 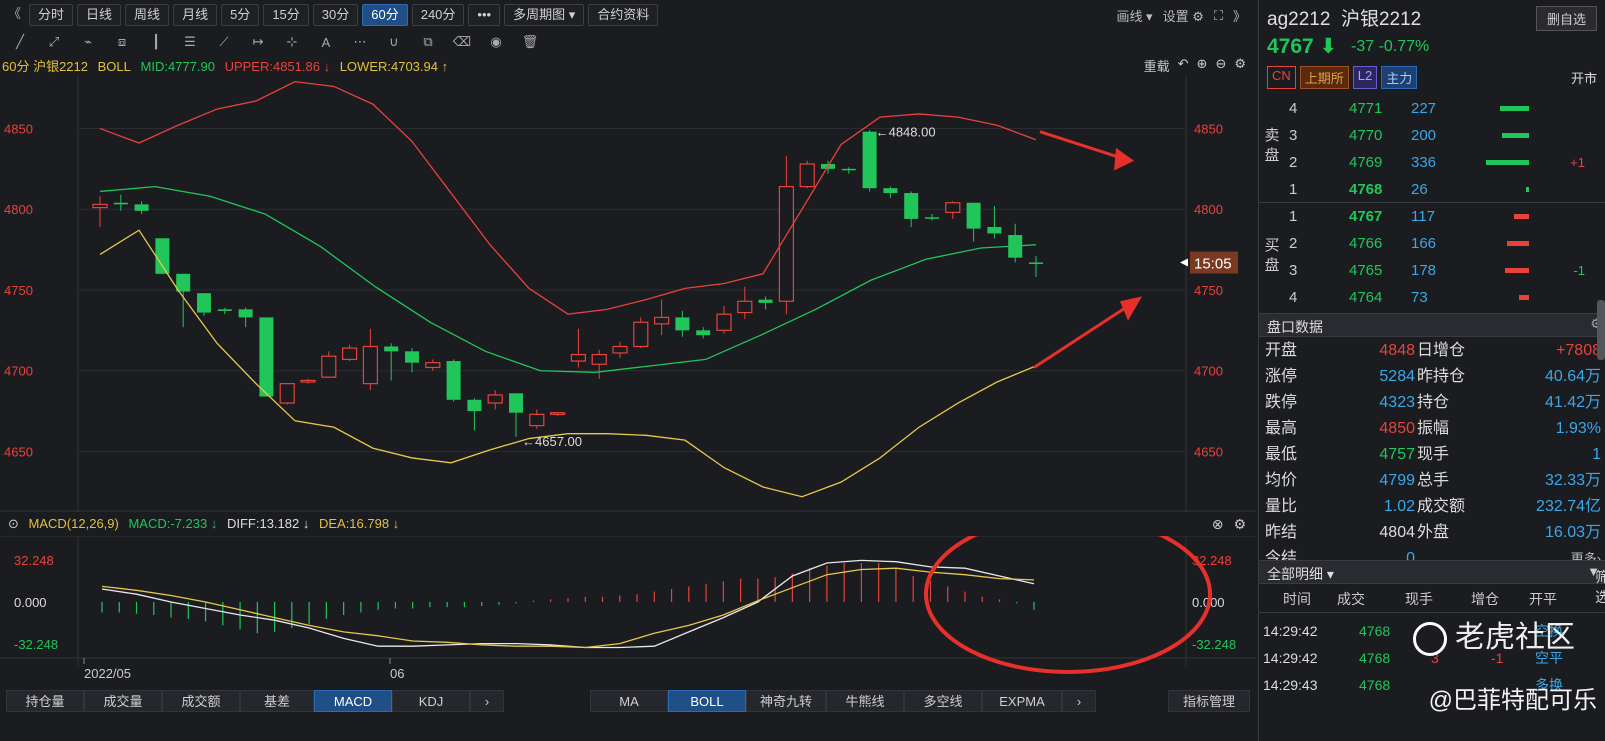 What do you see at coordinates (1442, 190) in the screenshot?
I see `order-book-row: 1 4768 26` at bounding box center [1442, 190].